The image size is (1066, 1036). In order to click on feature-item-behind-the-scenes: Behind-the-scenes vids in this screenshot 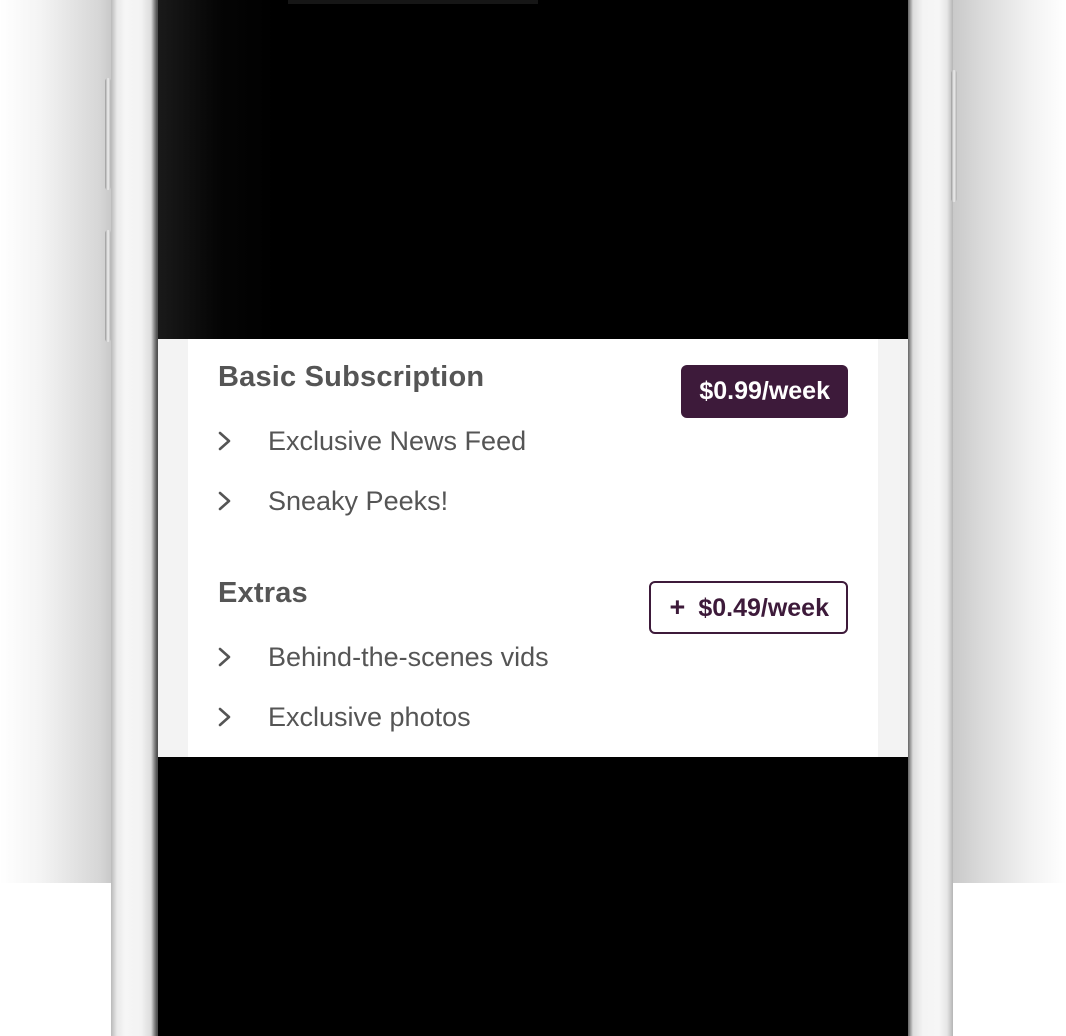, I will do `click(428, 657)`.